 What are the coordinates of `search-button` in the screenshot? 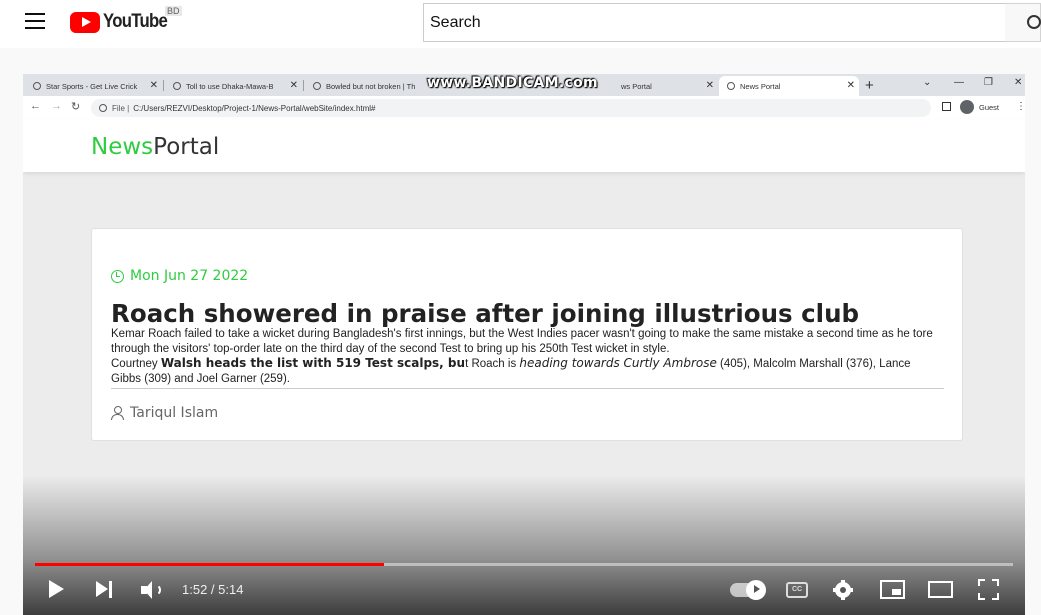 It's located at (1023, 22).